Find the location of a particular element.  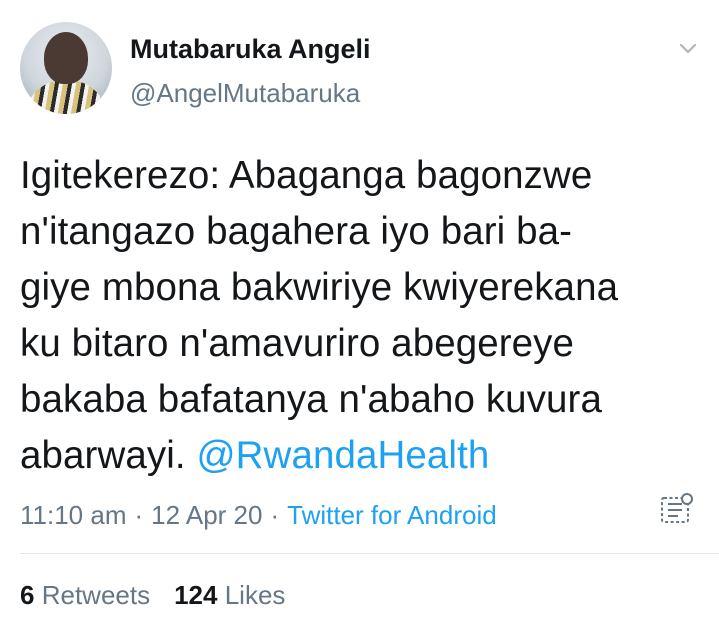

retweets-stat: 6 Retweets is located at coordinates (85, 595).